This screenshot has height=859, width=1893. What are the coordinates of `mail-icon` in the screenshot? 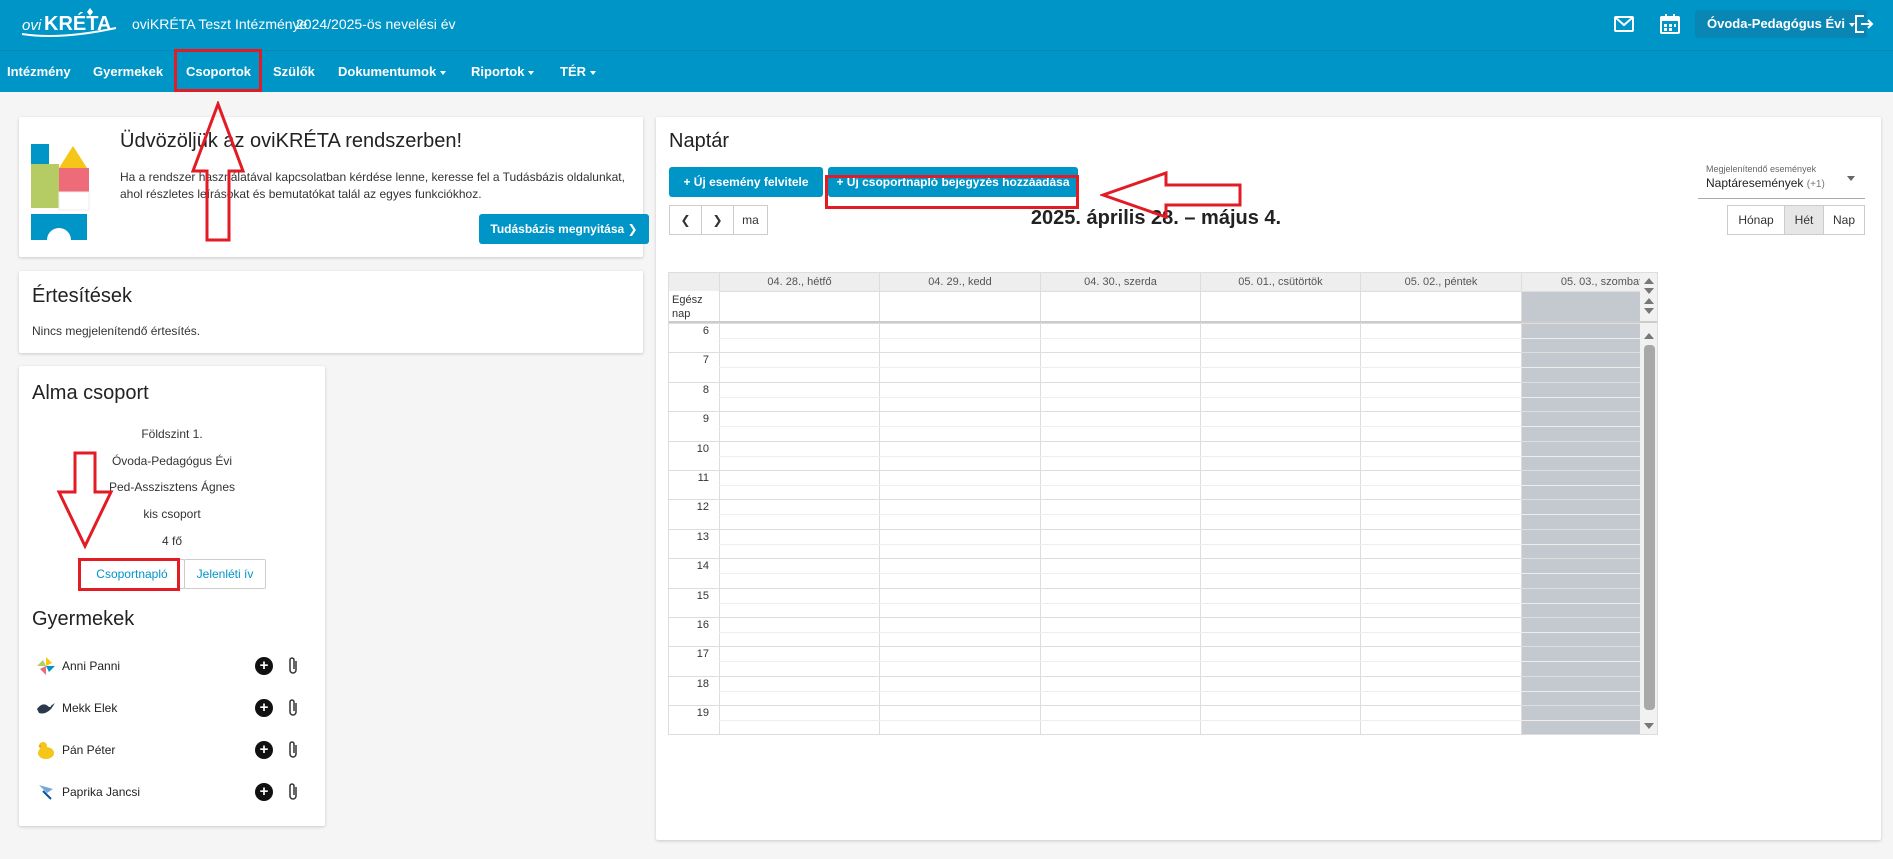 It's located at (1624, 24).